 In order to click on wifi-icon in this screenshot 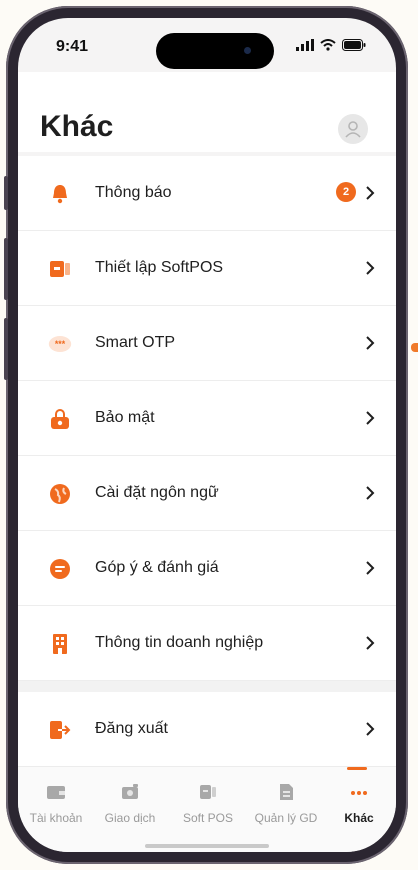, I will do `click(328, 45)`.